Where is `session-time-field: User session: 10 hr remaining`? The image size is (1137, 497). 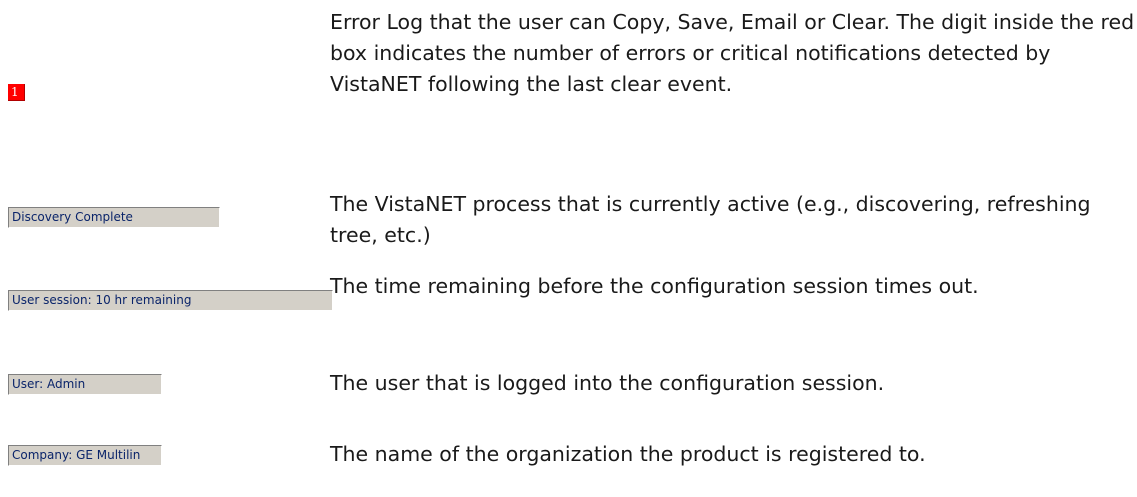
session-time-field: User session: 10 hr remaining is located at coordinates (170, 300).